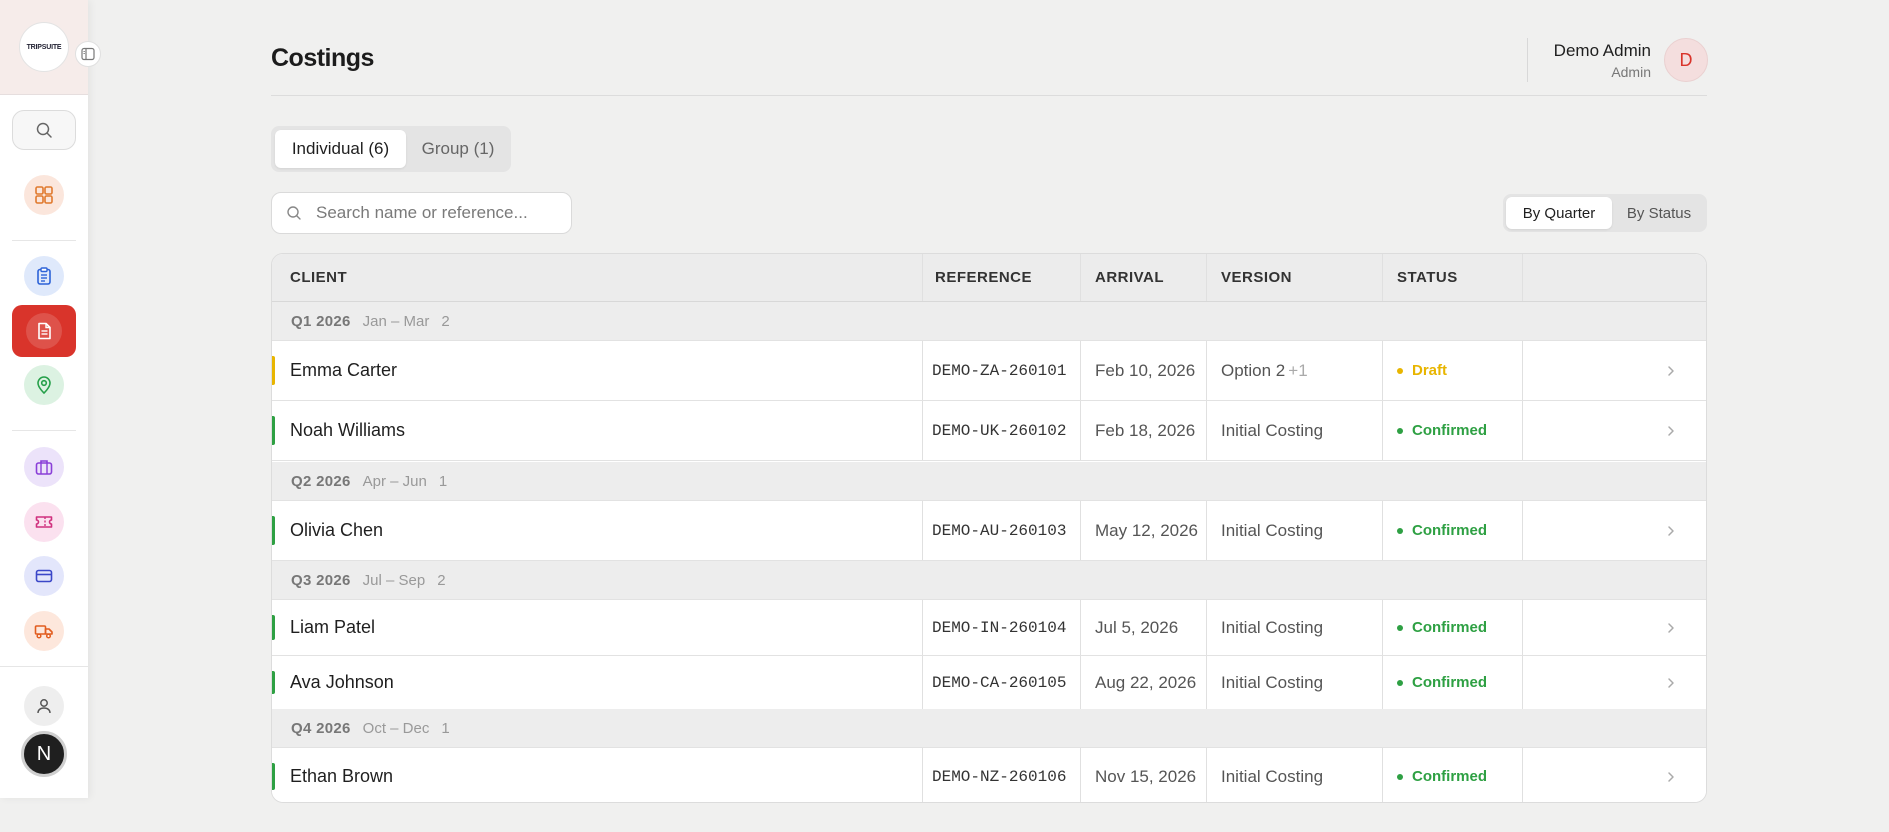 This screenshot has width=1889, height=832. I want to click on sidebar-item-payments, so click(44, 576).